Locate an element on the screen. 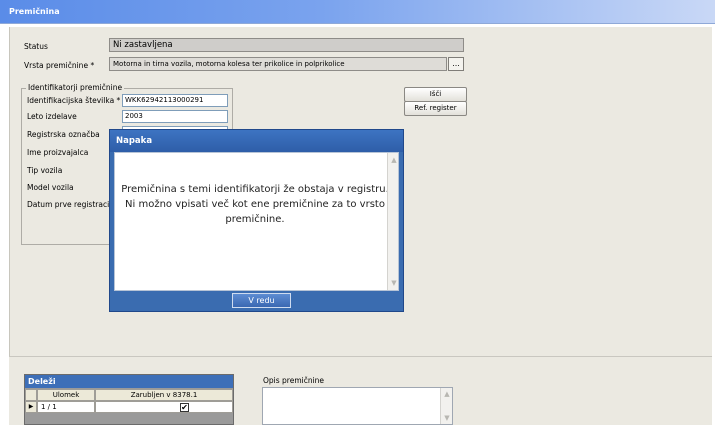 The image size is (715, 425). ok-button: V redu is located at coordinates (261, 300).